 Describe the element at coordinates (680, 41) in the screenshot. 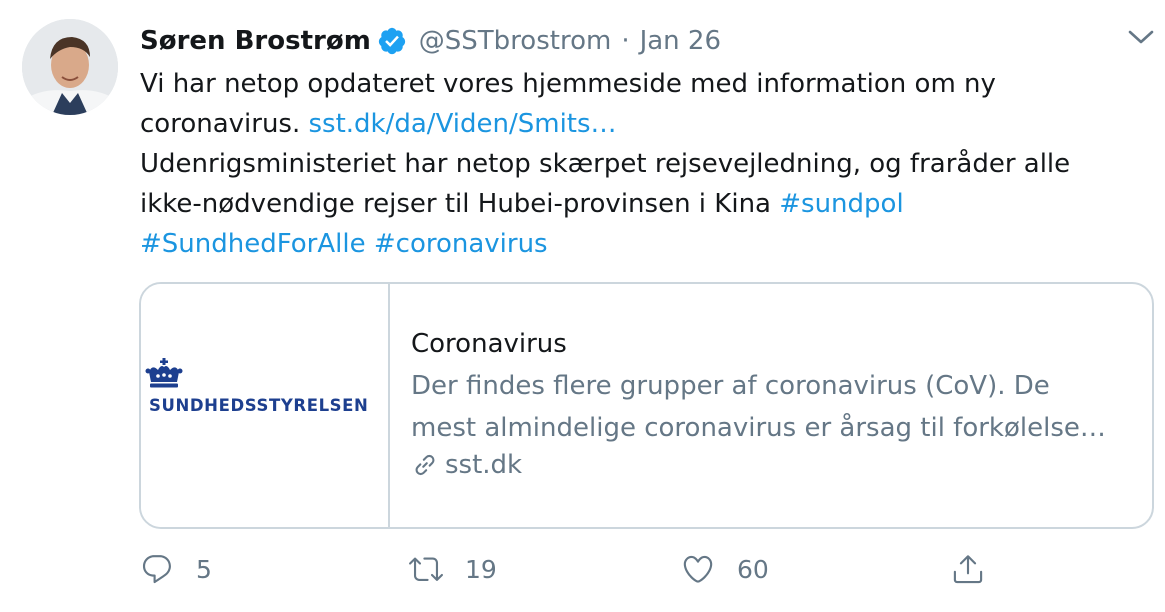

I see `tweet-date: Jan 26` at that location.